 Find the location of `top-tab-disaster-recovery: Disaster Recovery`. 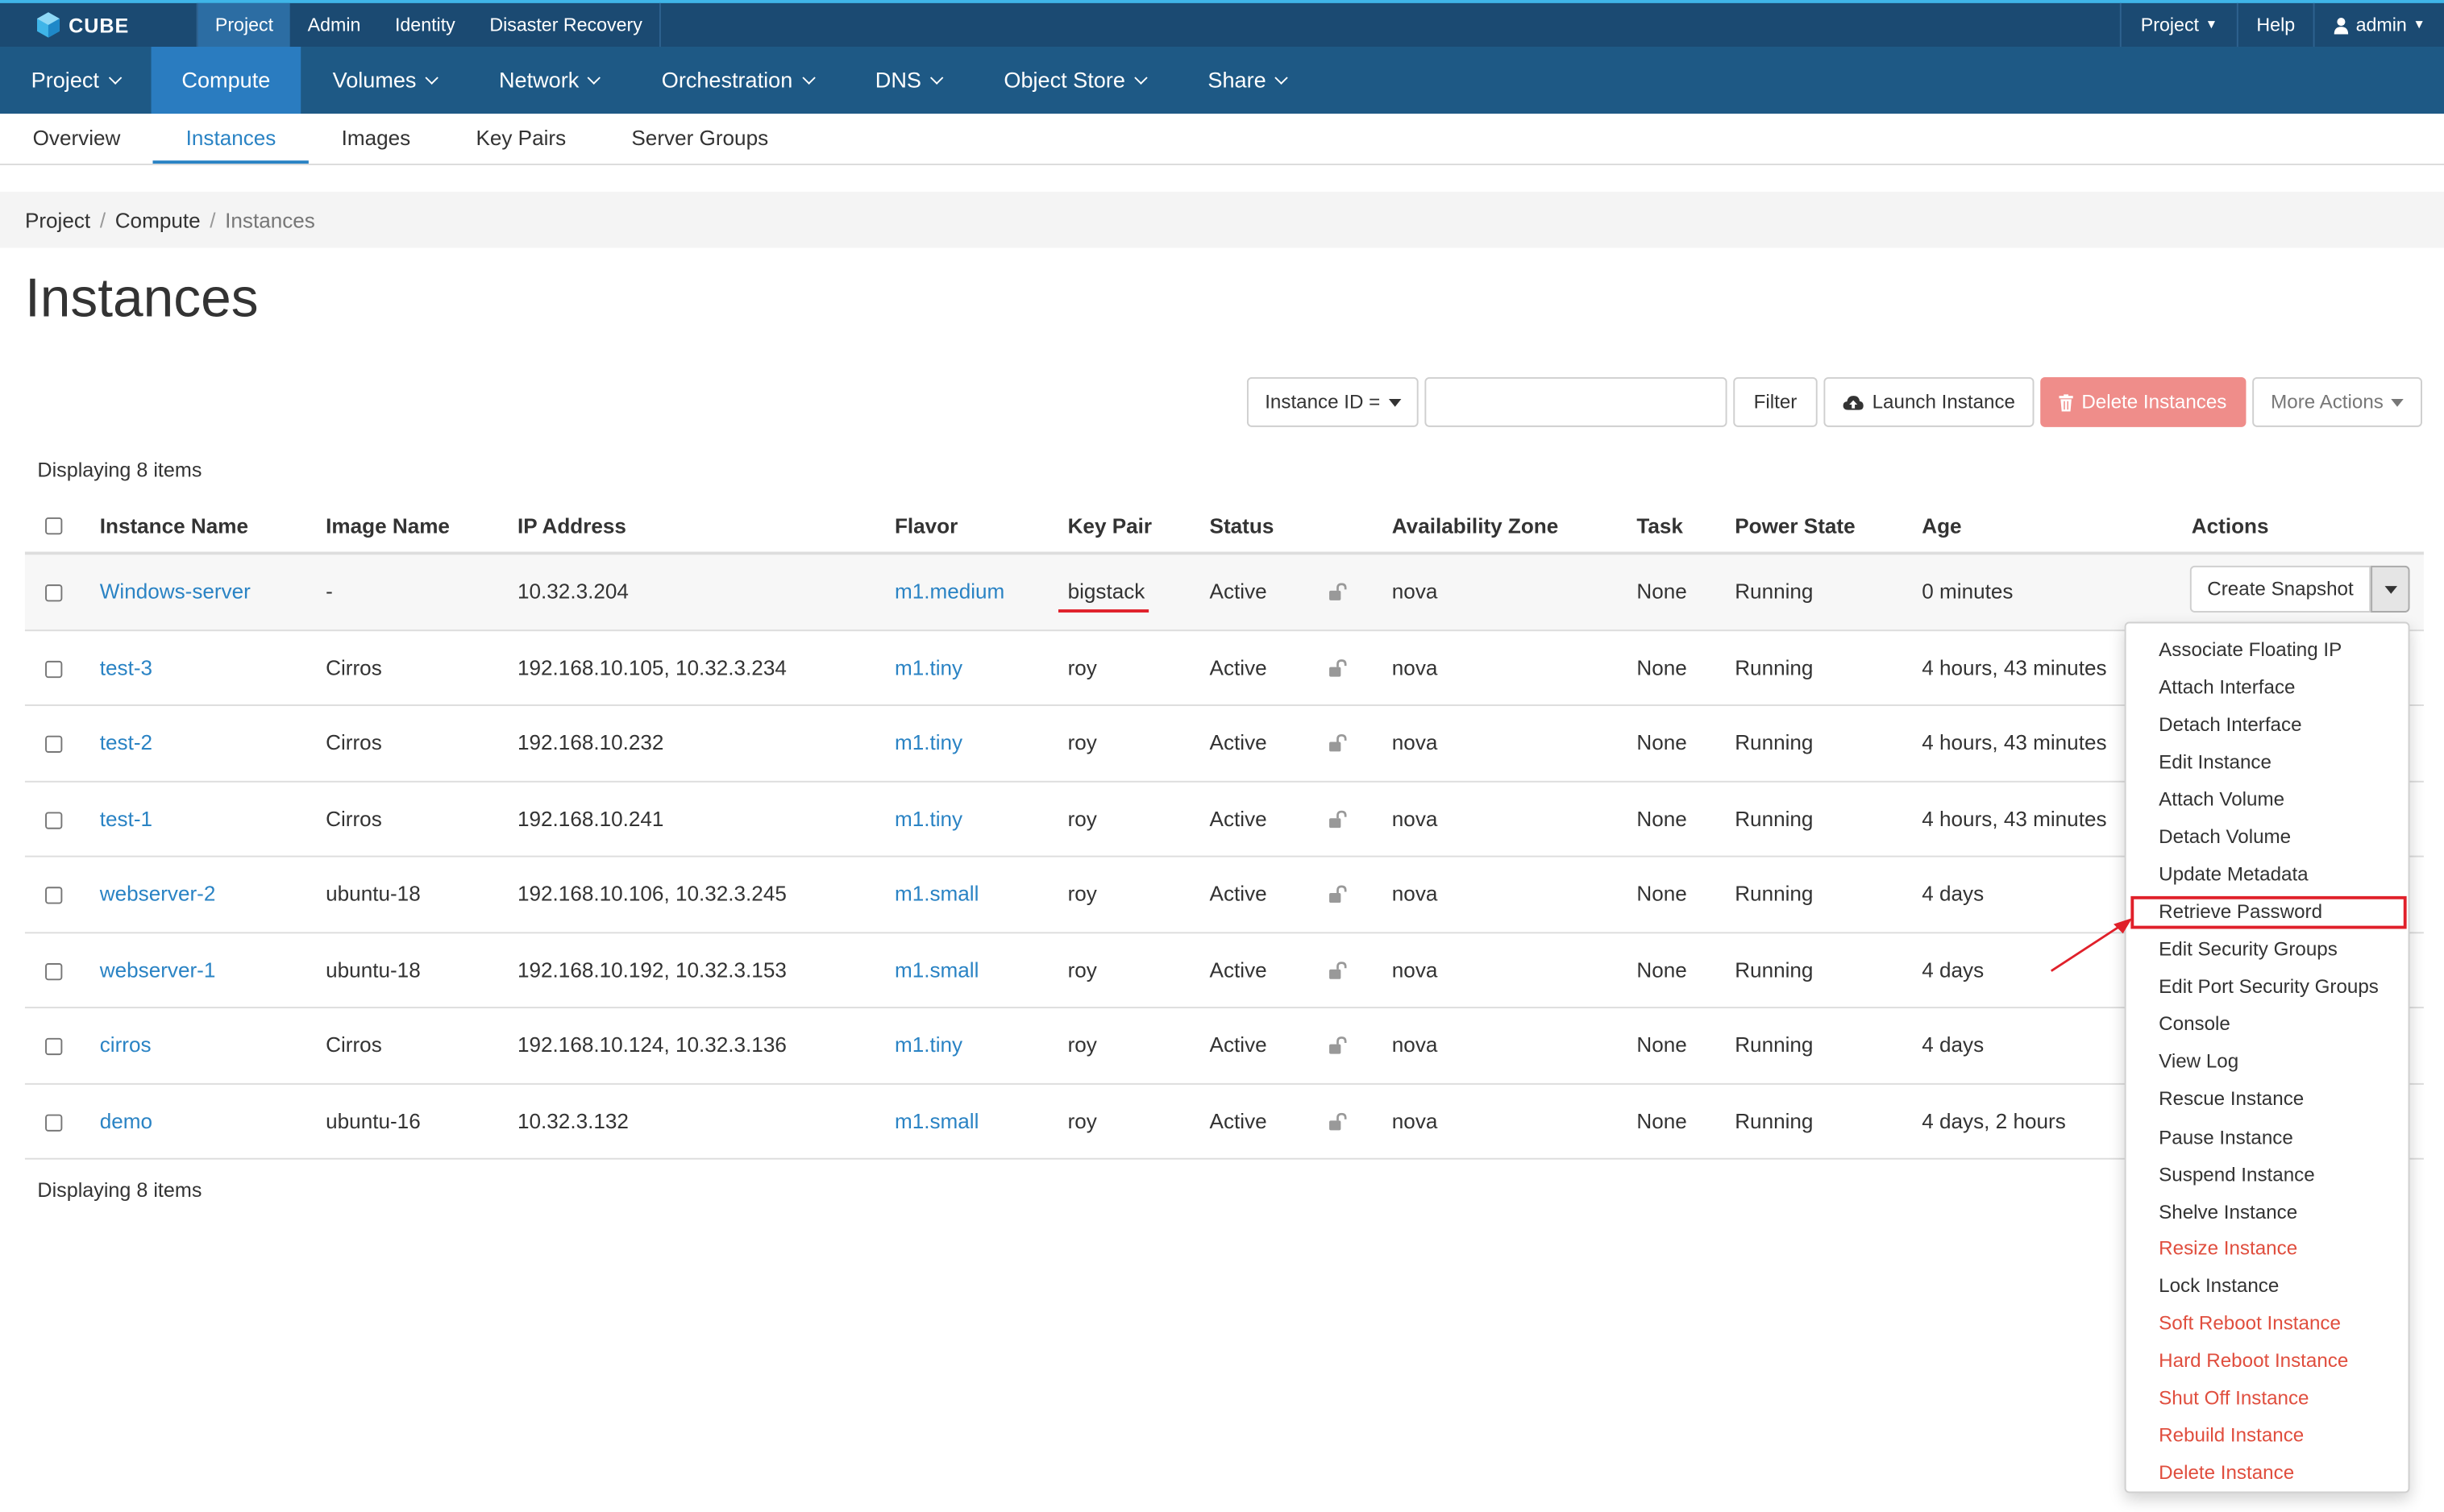

top-tab-disaster-recovery: Disaster Recovery is located at coordinates (565, 25).